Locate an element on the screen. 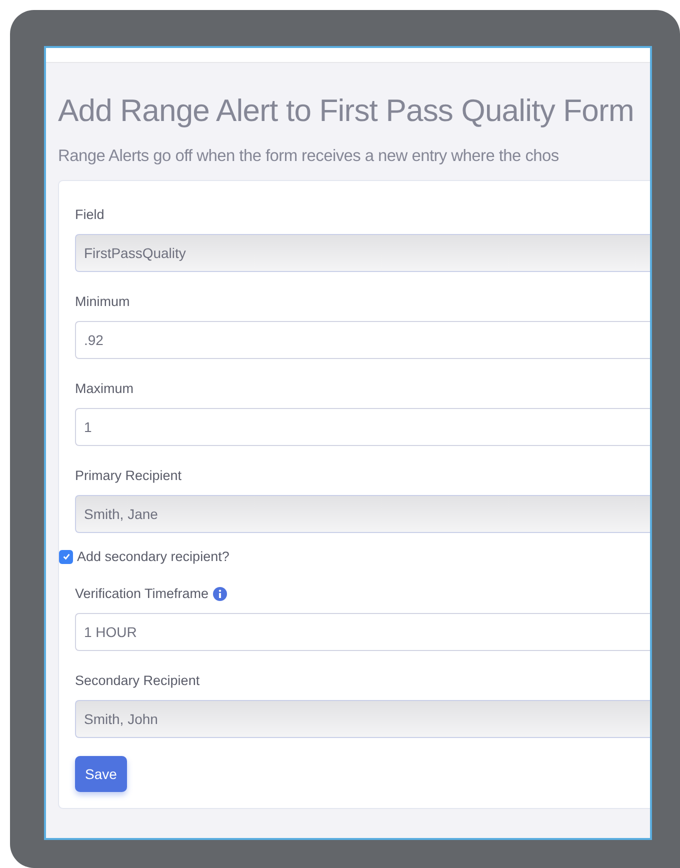 This screenshot has height=868, width=680. input-field: 1 is located at coordinates (362, 427).